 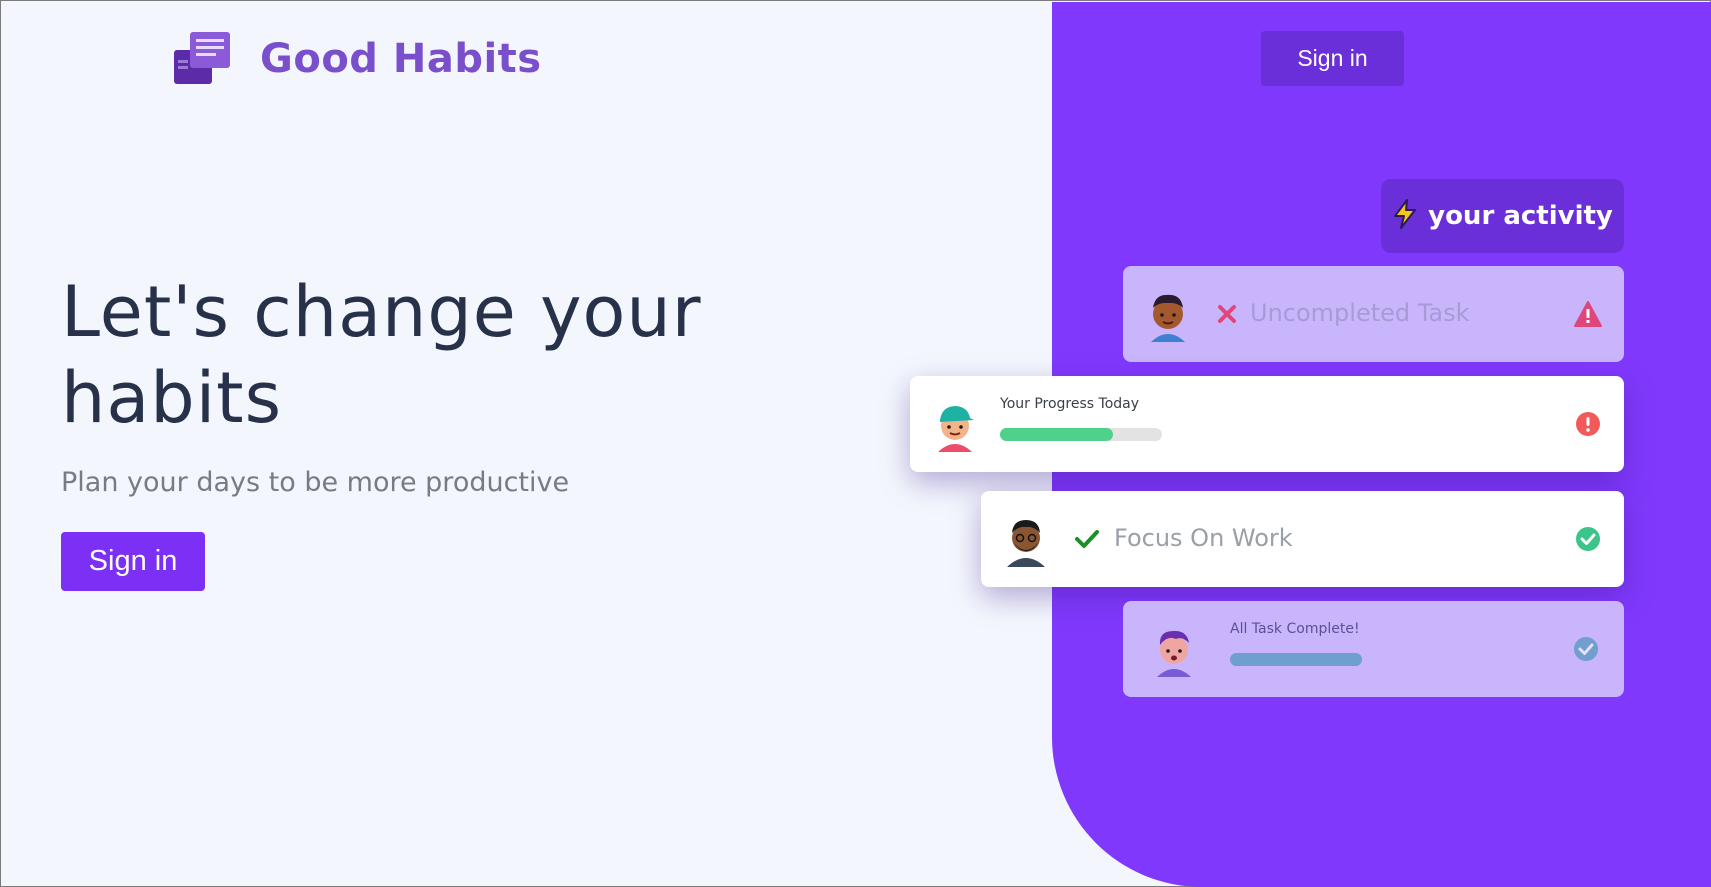 What do you see at coordinates (204, 59) in the screenshot?
I see `stacked-notes-icon` at bounding box center [204, 59].